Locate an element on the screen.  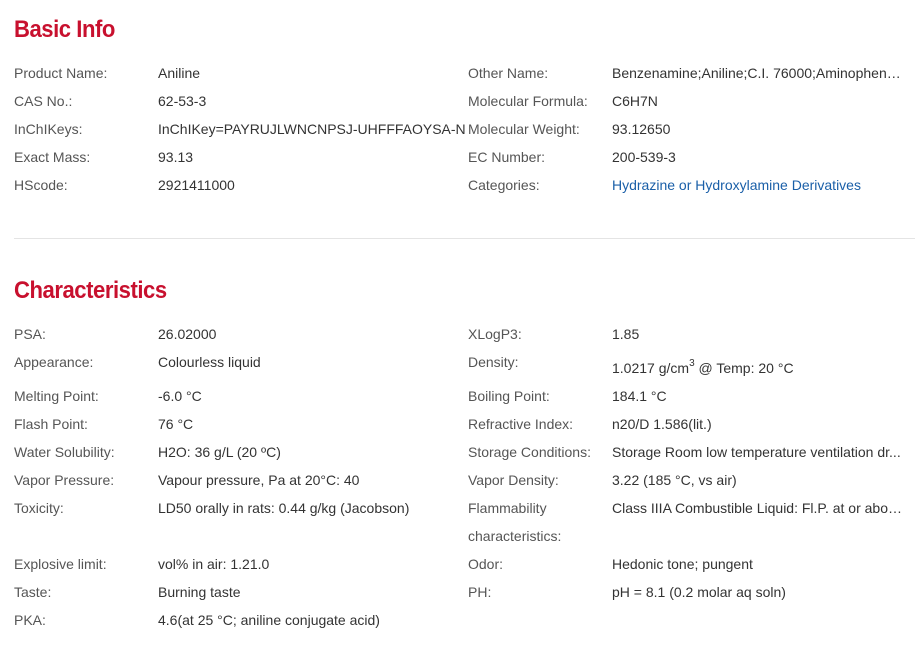
flammability-label-line1: Flammability is located at coordinates (507, 508).